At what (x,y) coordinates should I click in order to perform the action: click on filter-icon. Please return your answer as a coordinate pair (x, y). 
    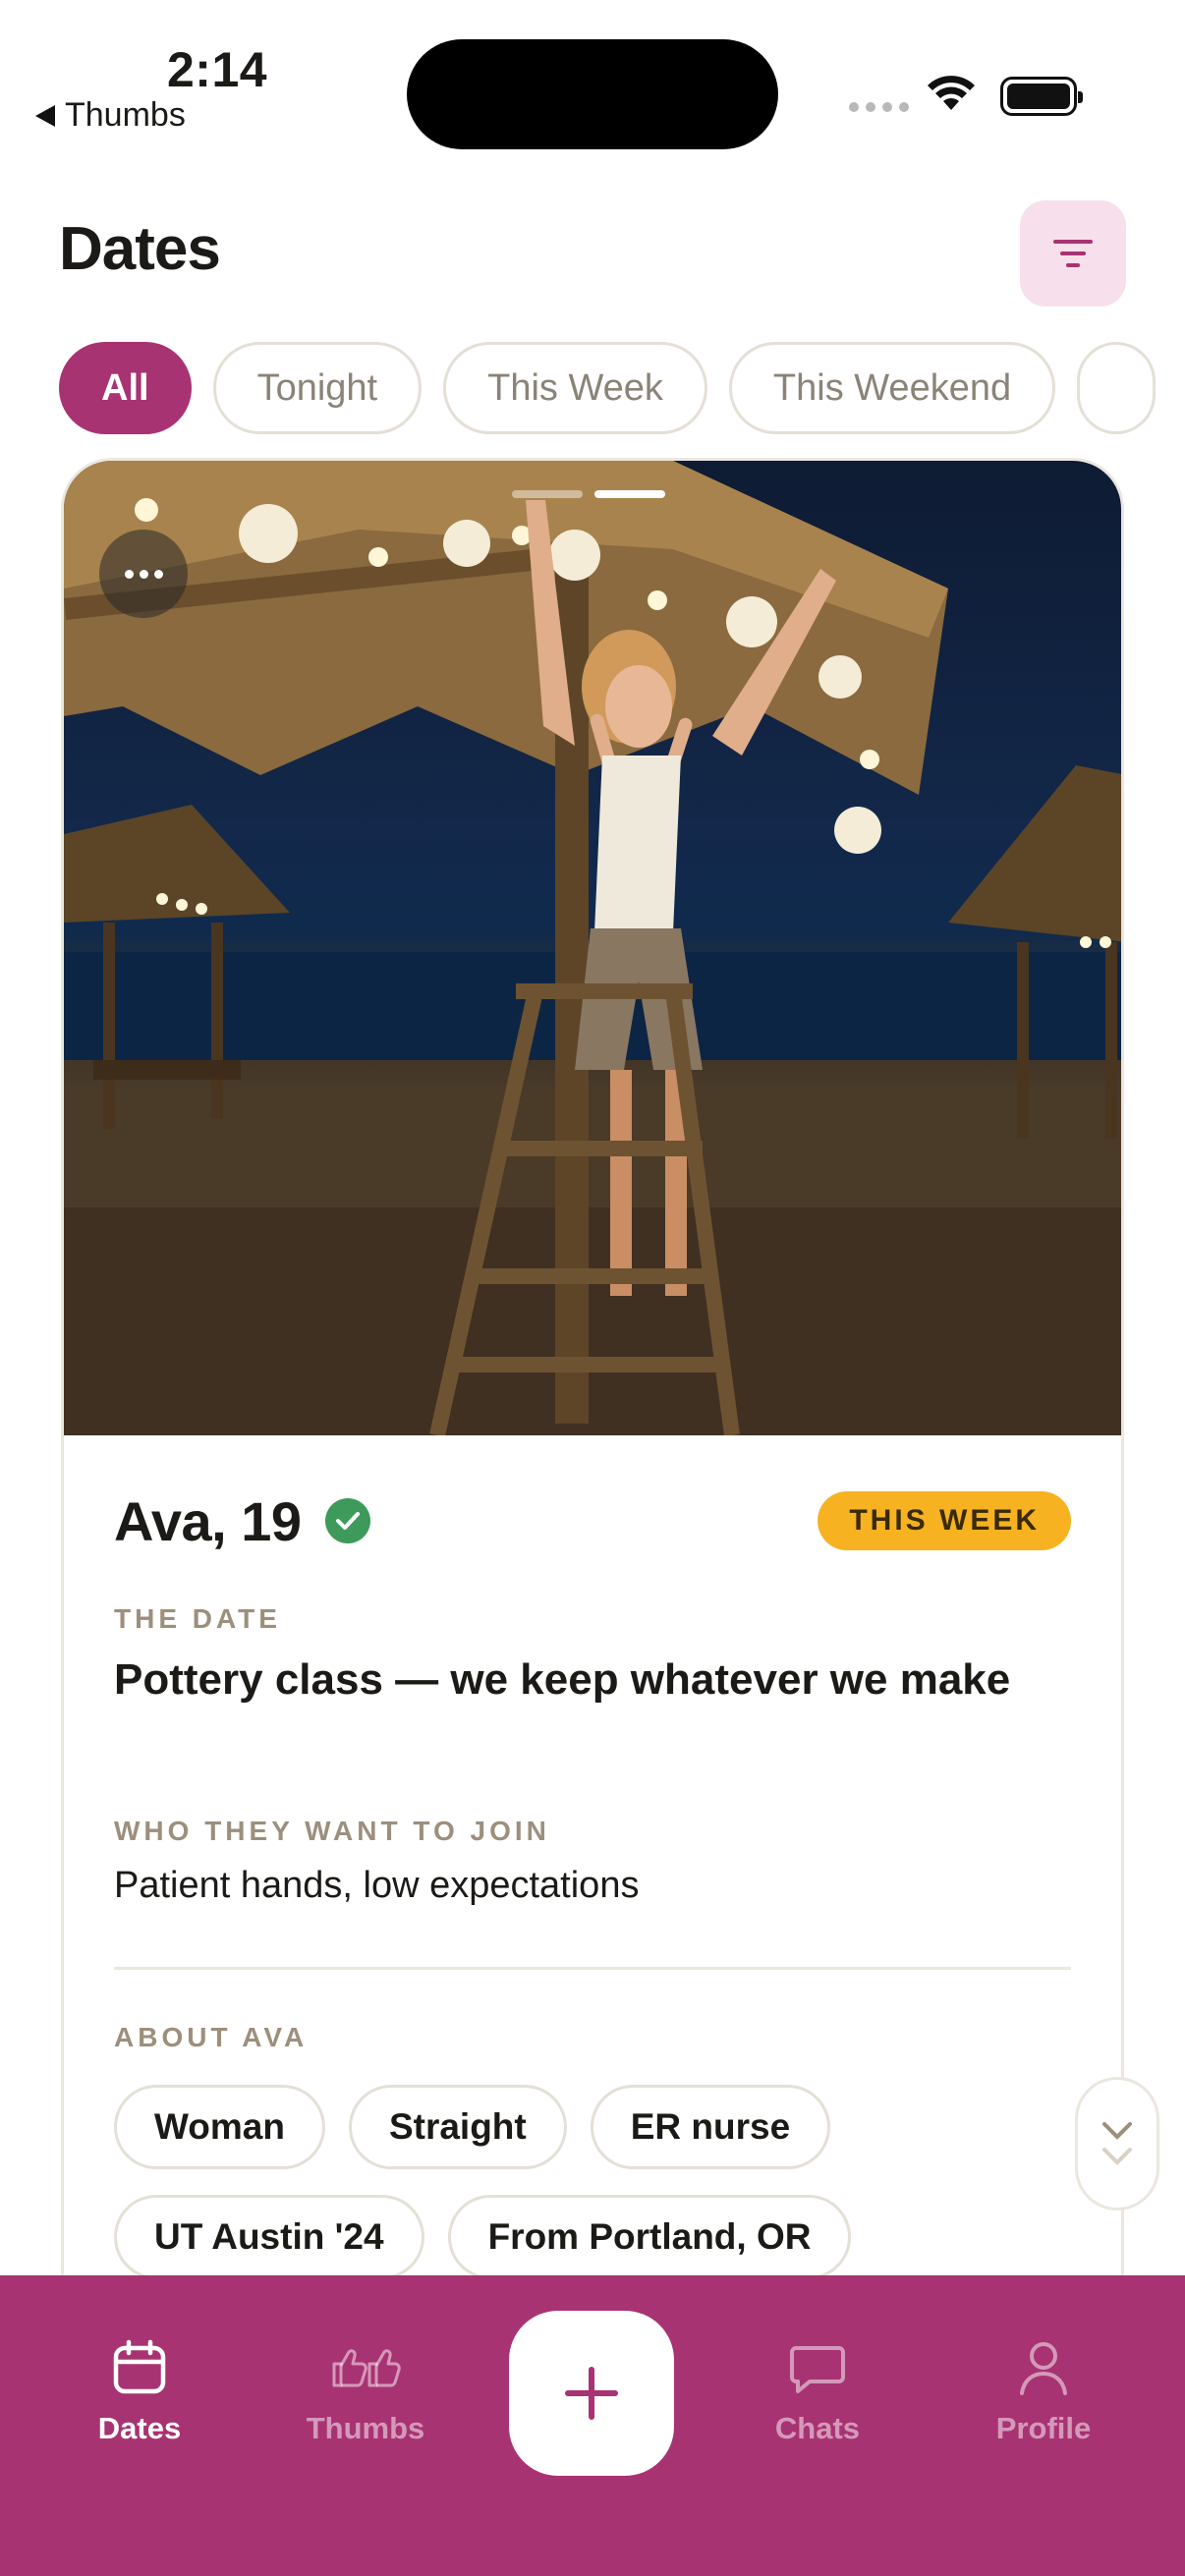
    Looking at the image, I should click on (1073, 253).